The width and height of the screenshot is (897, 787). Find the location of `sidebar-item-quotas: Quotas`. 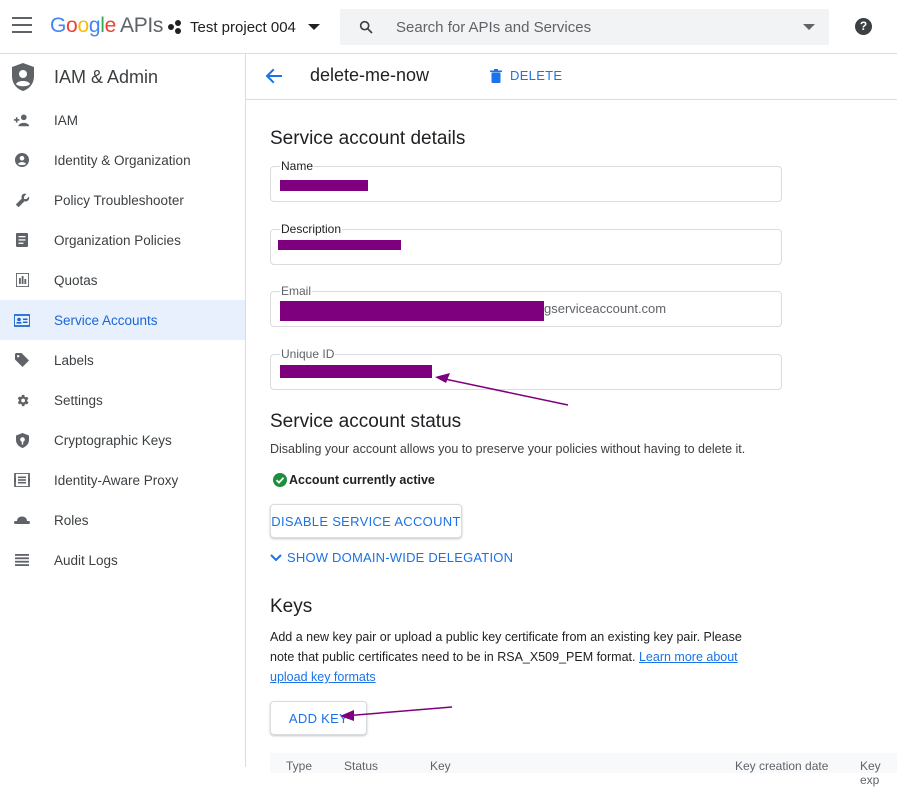

sidebar-item-quotas: Quotas is located at coordinates (122, 280).